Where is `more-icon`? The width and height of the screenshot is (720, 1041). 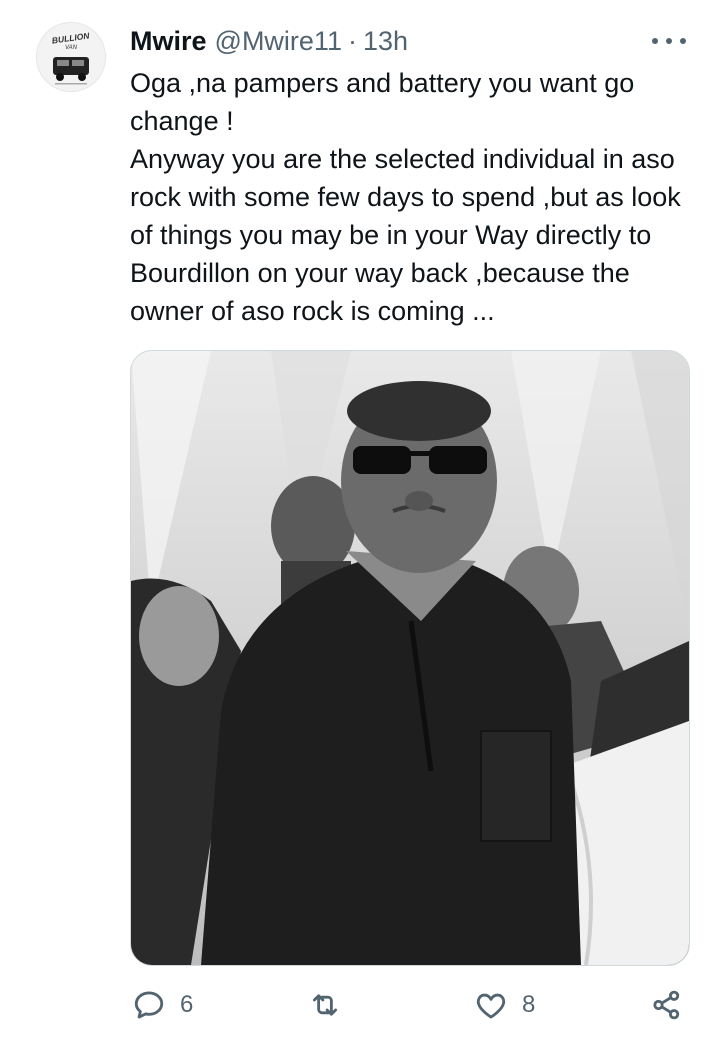 more-icon is located at coordinates (669, 41).